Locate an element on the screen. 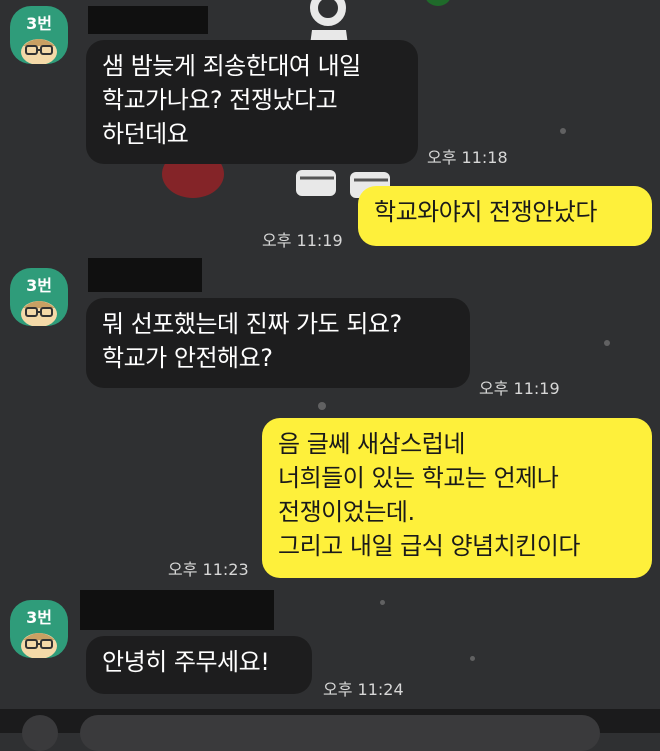  attach-button is located at coordinates (40, 733).